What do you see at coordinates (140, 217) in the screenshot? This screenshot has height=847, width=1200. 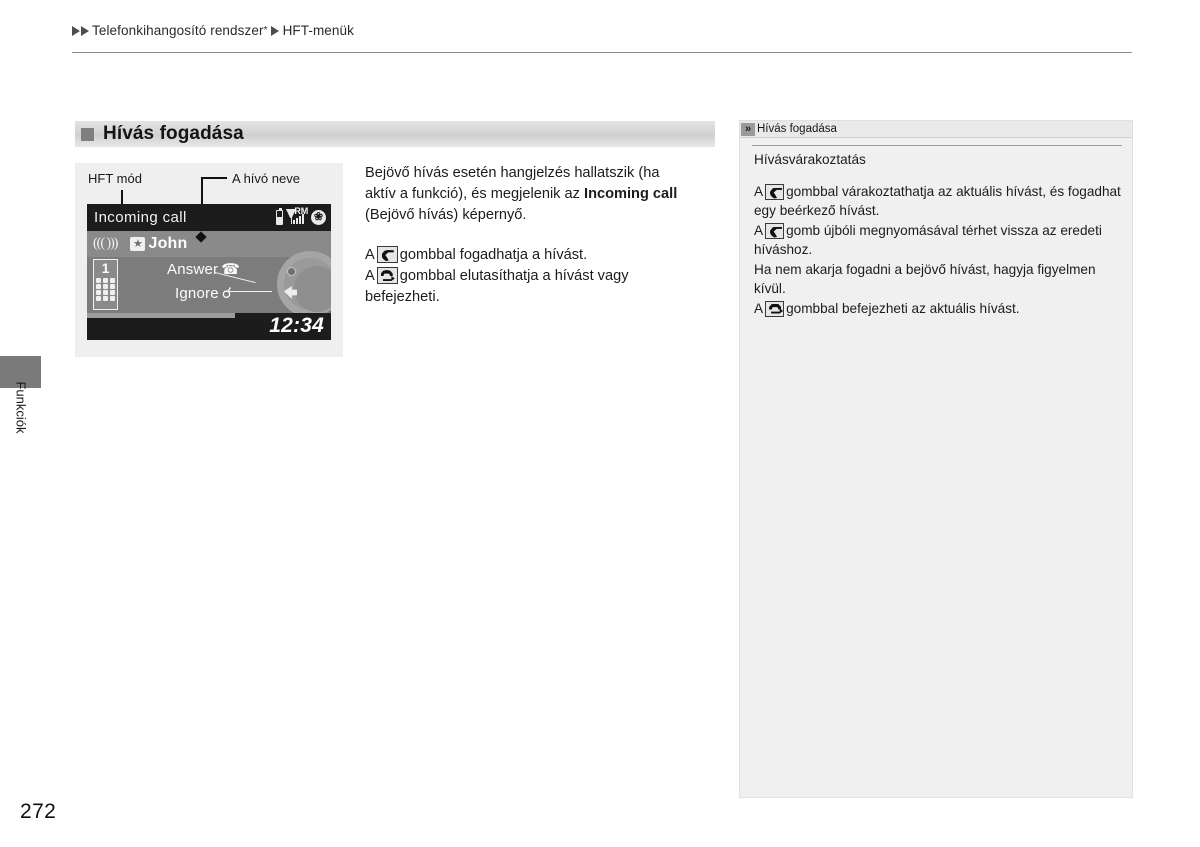 I see `screen-title: Incoming call` at bounding box center [140, 217].